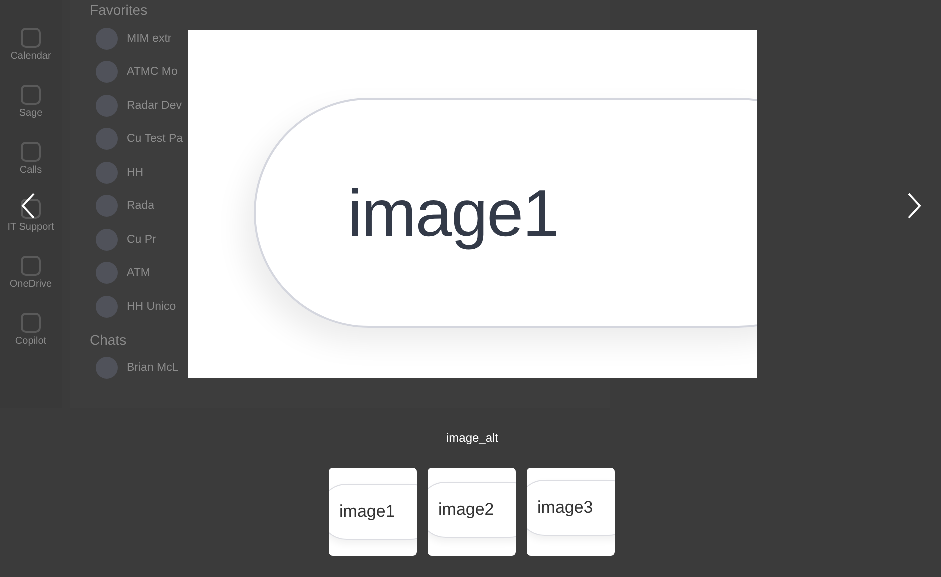  What do you see at coordinates (135, 172) in the screenshot?
I see `channel-name: HH` at bounding box center [135, 172].